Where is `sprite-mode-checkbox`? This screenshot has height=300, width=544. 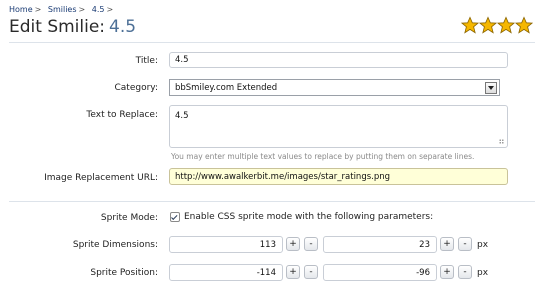 sprite-mode-checkbox is located at coordinates (175, 217).